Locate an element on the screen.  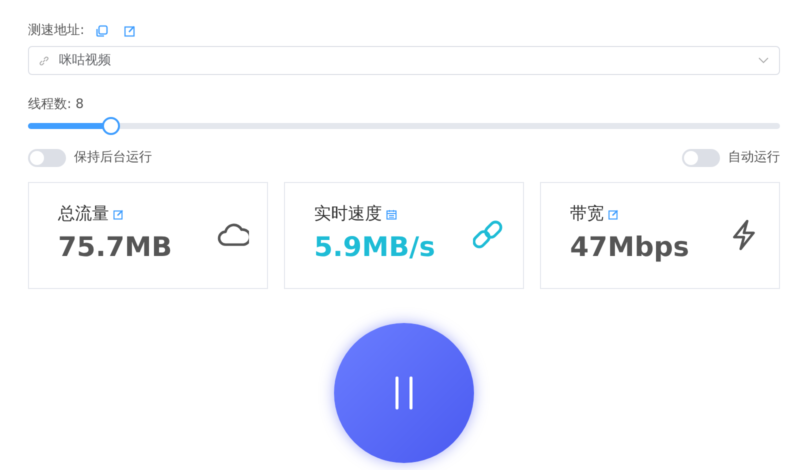
address-select: 咪咕视频 is located at coordinates (404, 60).